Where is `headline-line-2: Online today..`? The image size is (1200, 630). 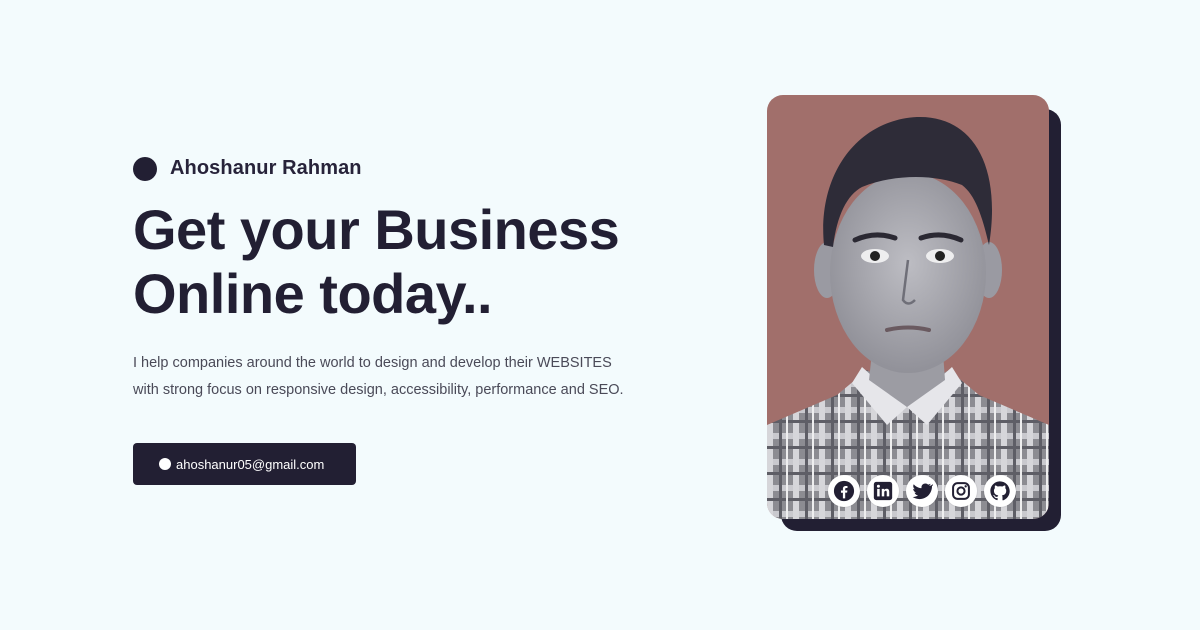
headline-line-2: Online today.. is located at coordinates (313, 293).